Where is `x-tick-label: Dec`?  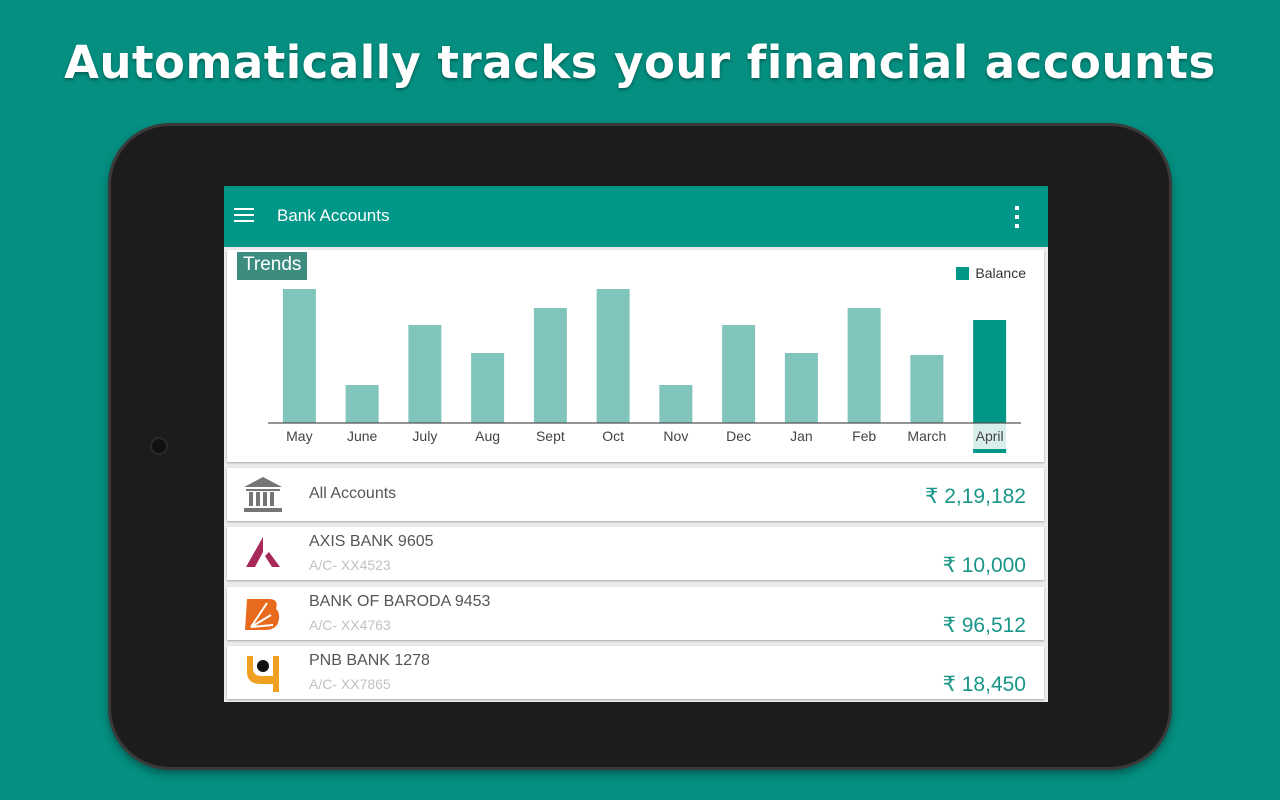 x-tick-label: Dec is located at coordinates (738, 436).